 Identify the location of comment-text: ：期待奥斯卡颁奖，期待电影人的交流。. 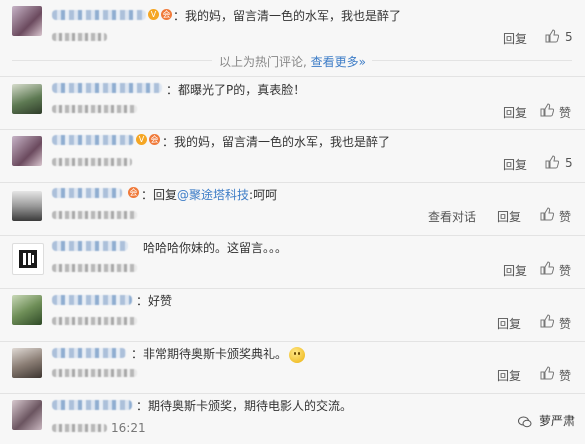
(244, 406).